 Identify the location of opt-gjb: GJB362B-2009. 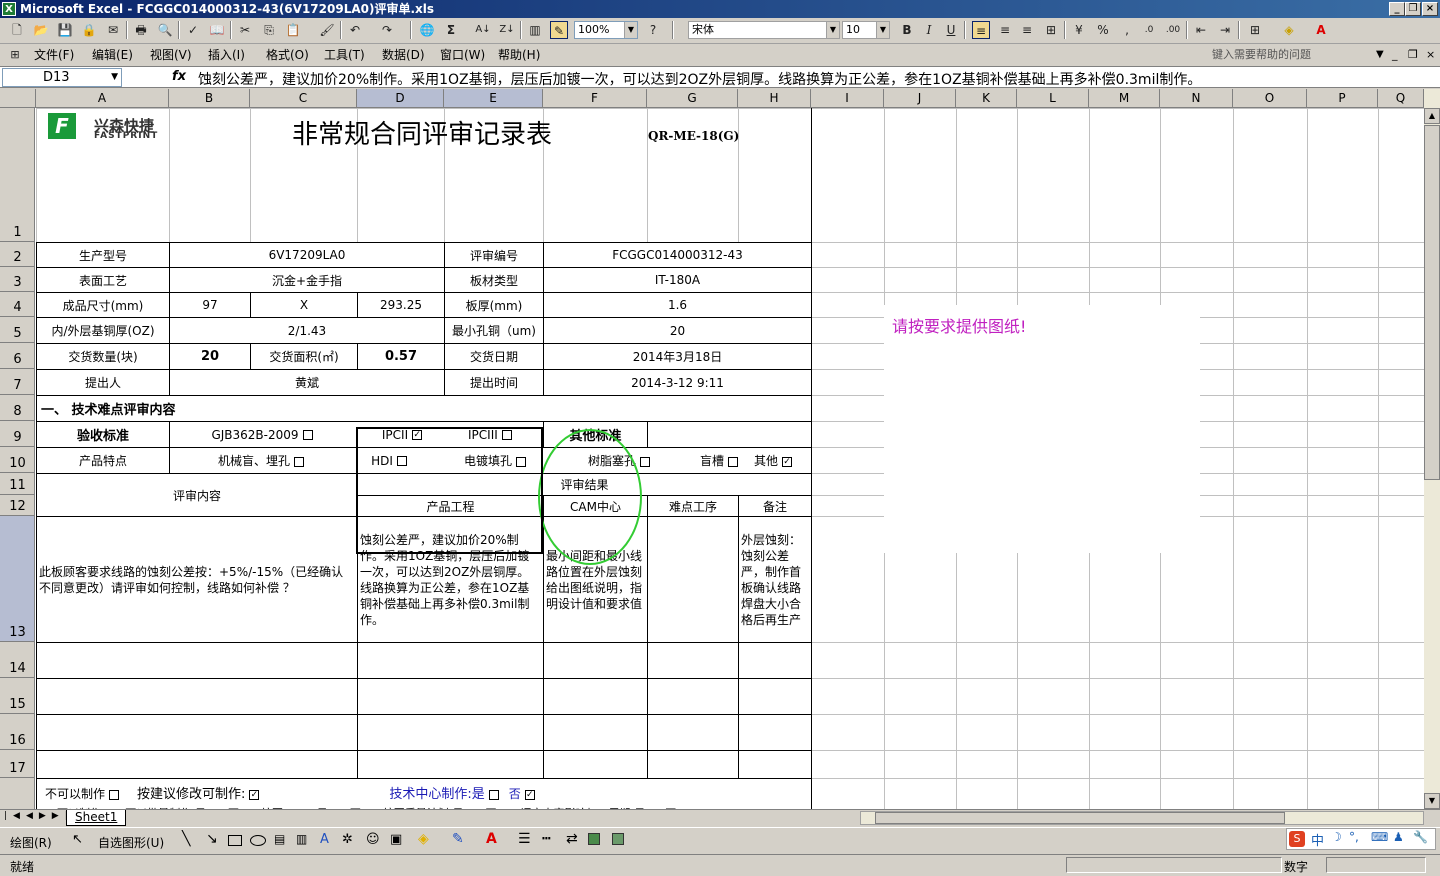
(262, 435).